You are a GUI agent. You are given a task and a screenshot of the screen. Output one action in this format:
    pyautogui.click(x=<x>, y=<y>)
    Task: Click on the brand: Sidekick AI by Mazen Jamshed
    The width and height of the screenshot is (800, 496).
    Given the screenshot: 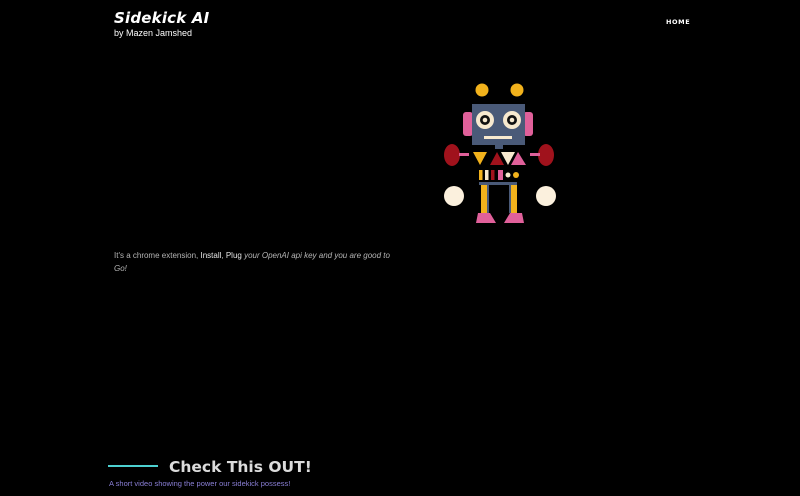 What is the action you would take?
    pyautogui.click(x=161, y=24)
    